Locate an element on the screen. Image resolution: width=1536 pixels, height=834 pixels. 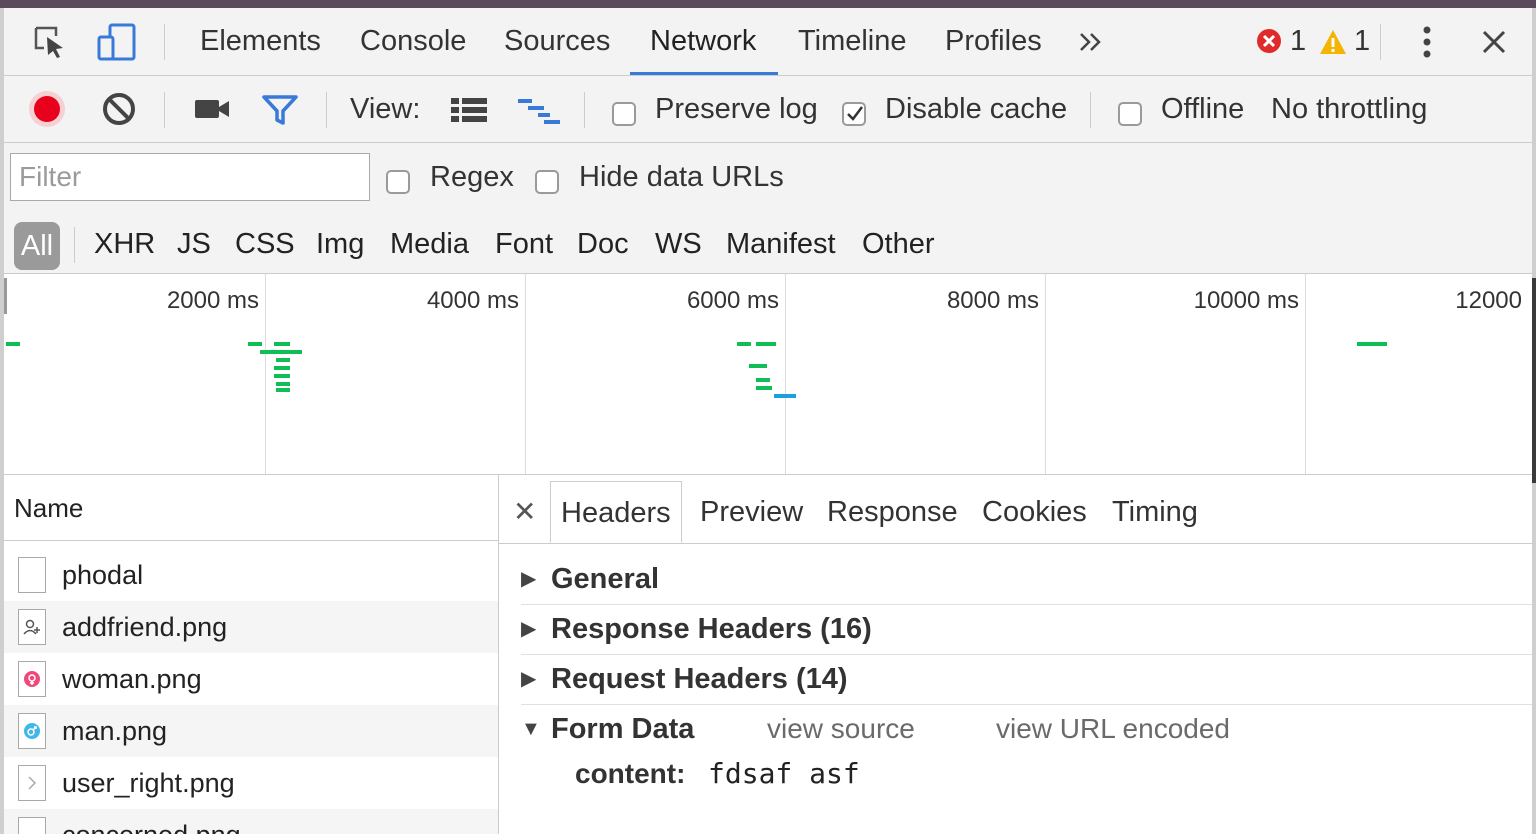
warning-count: 1 is located at coordinates (1362, 41).